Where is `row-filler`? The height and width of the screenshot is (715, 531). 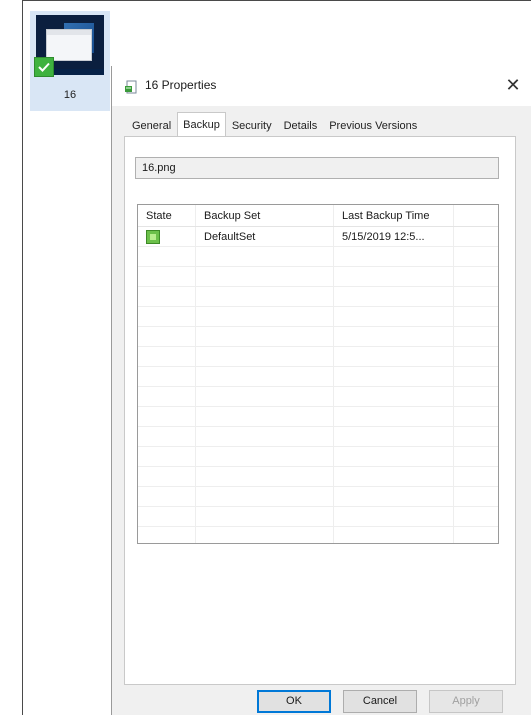
row-filler is located at coordinates (476, 236).